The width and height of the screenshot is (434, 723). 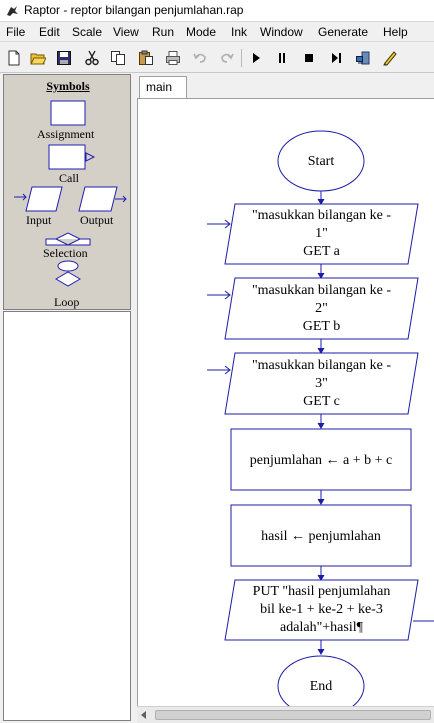 What do you see at coordinates (68, 279) in the screenshot?
I see `loop-diamond` at bounding box center [68, 279].